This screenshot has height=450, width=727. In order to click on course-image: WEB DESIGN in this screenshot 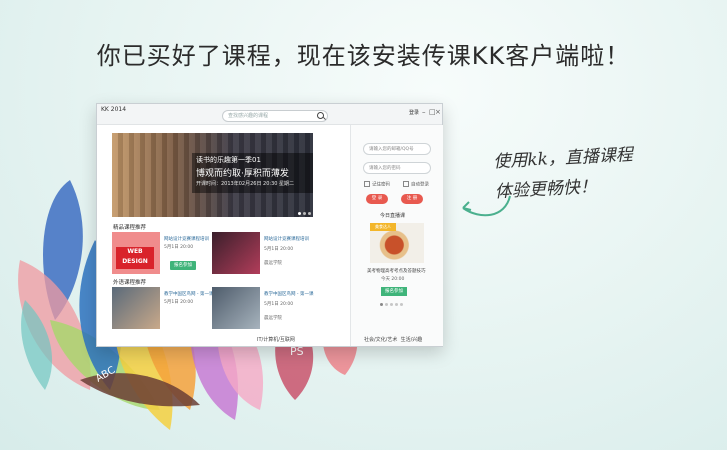, I will do `click(136, 253)`.